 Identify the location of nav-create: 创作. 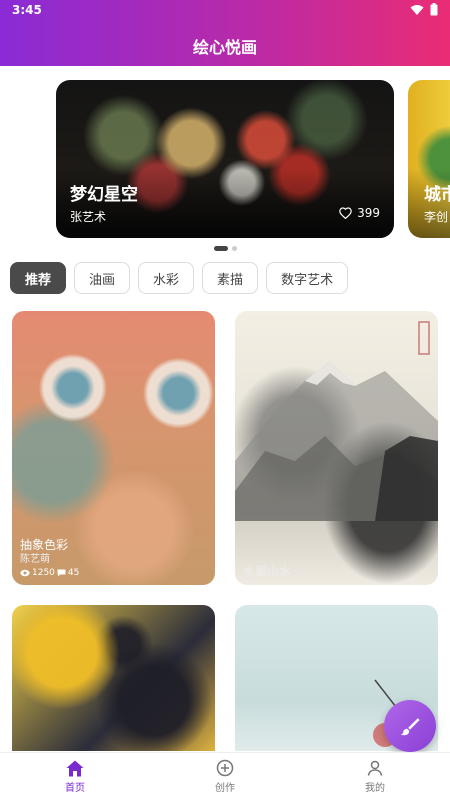
(225, 776).